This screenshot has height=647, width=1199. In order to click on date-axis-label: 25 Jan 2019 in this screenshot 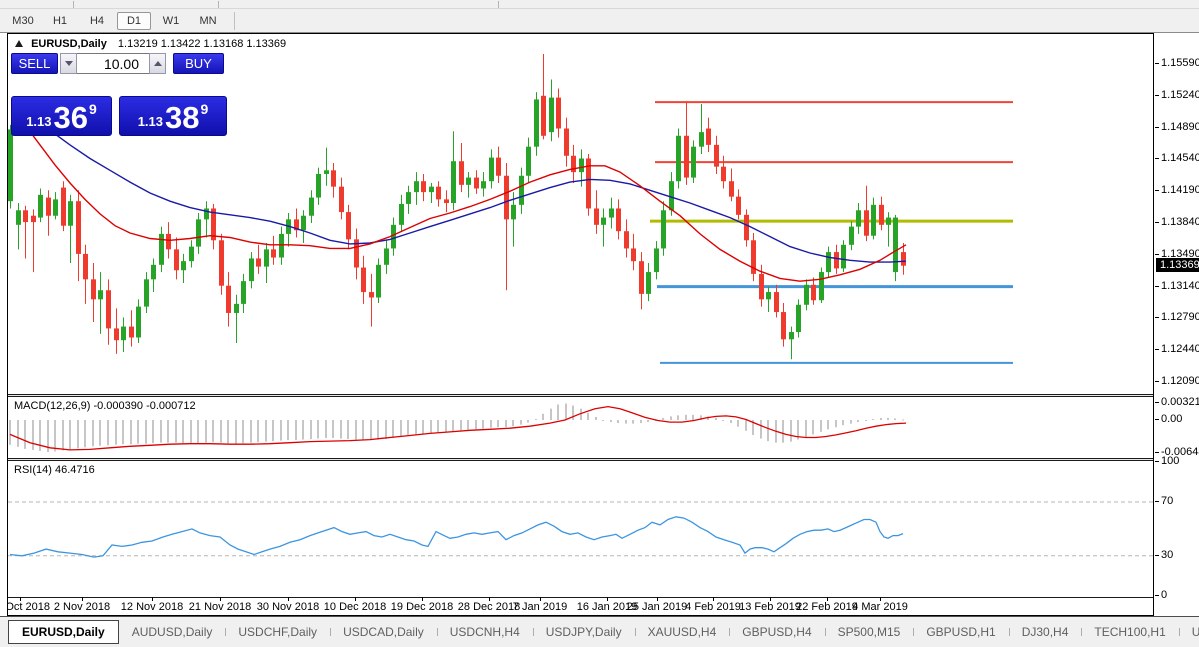, I will do `click(657, 607)`.